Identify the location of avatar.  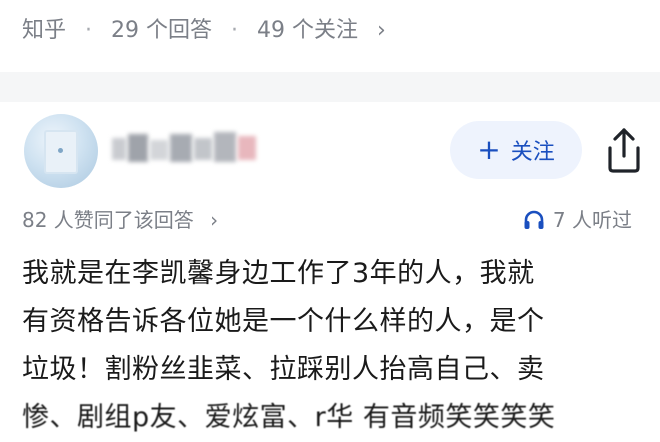
(61, 151).